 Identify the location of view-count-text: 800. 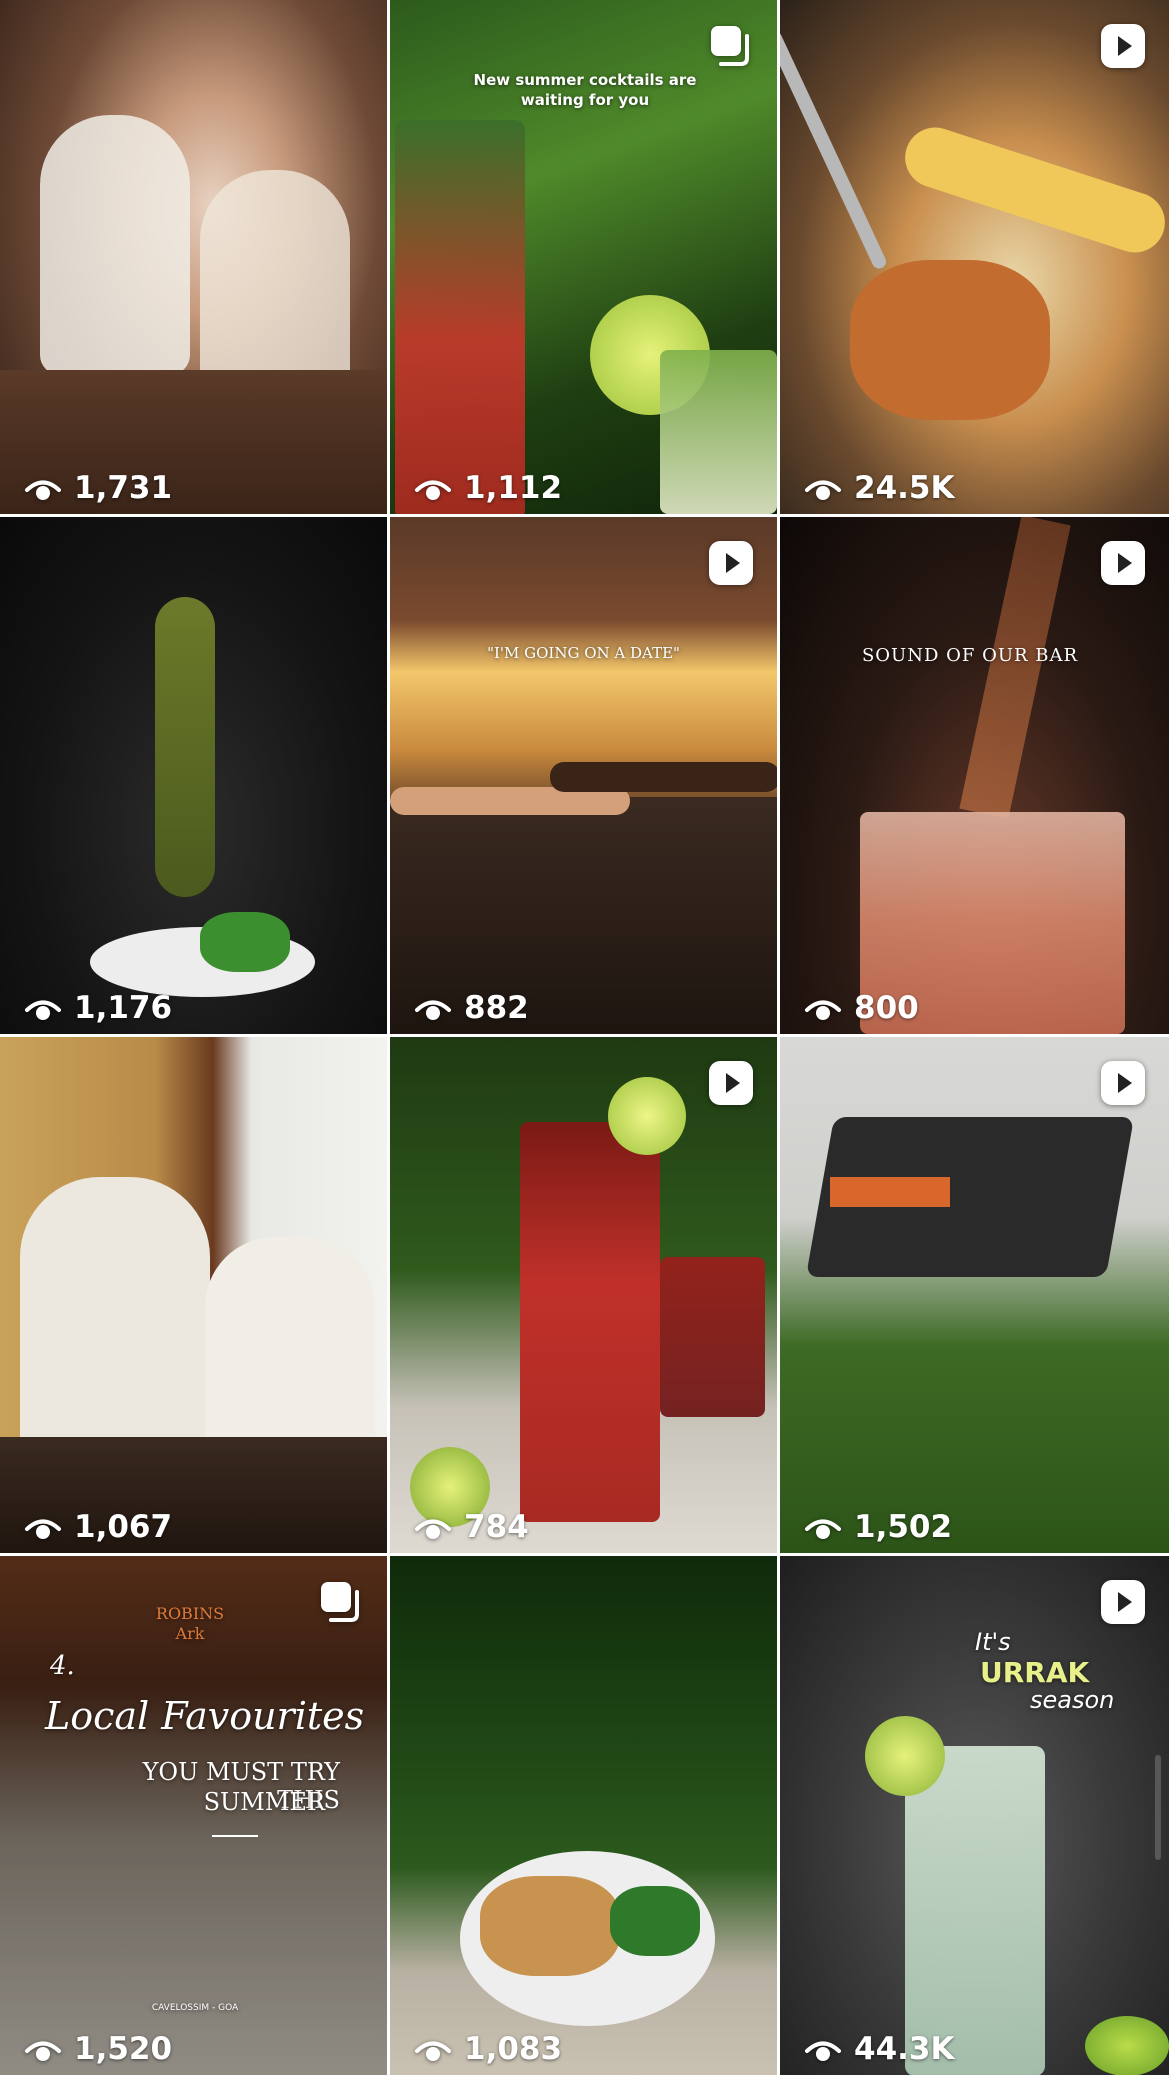
(886, 1008).